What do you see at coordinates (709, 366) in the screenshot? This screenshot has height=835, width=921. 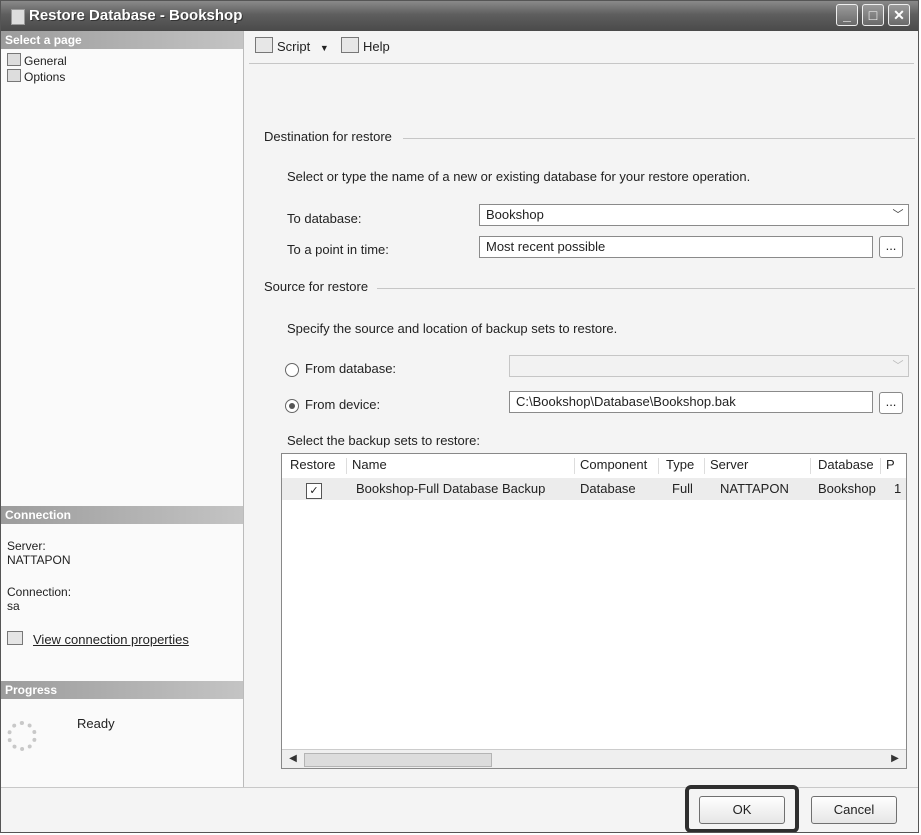 I see `from-database-combobox: ﹀` at bounding box center [709, 366].